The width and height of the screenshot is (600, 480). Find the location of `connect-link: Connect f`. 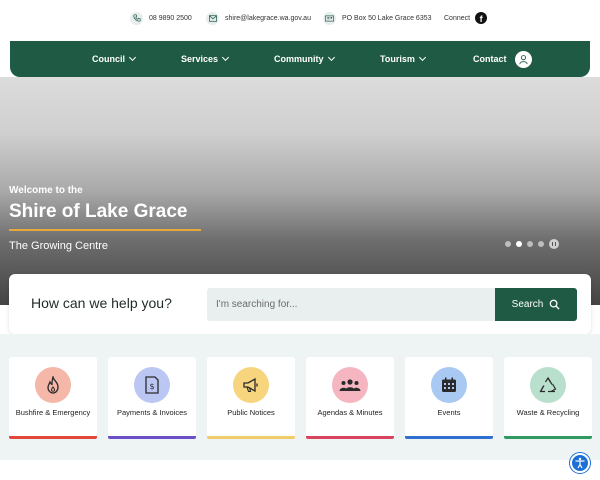

connect-link: Connect f is located at coordinates (466, 18).